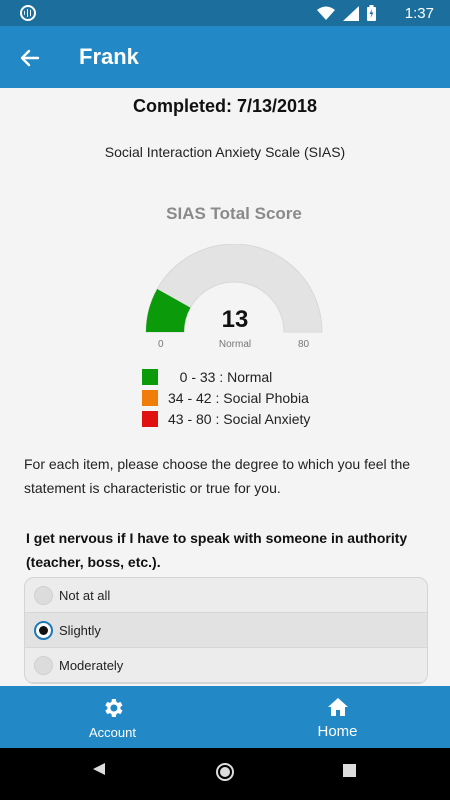 This screenshot has width=450, height=800. Describe the element at coordinates (80, 630) in the screenshot. I see `option-label: Slightly` at that location.